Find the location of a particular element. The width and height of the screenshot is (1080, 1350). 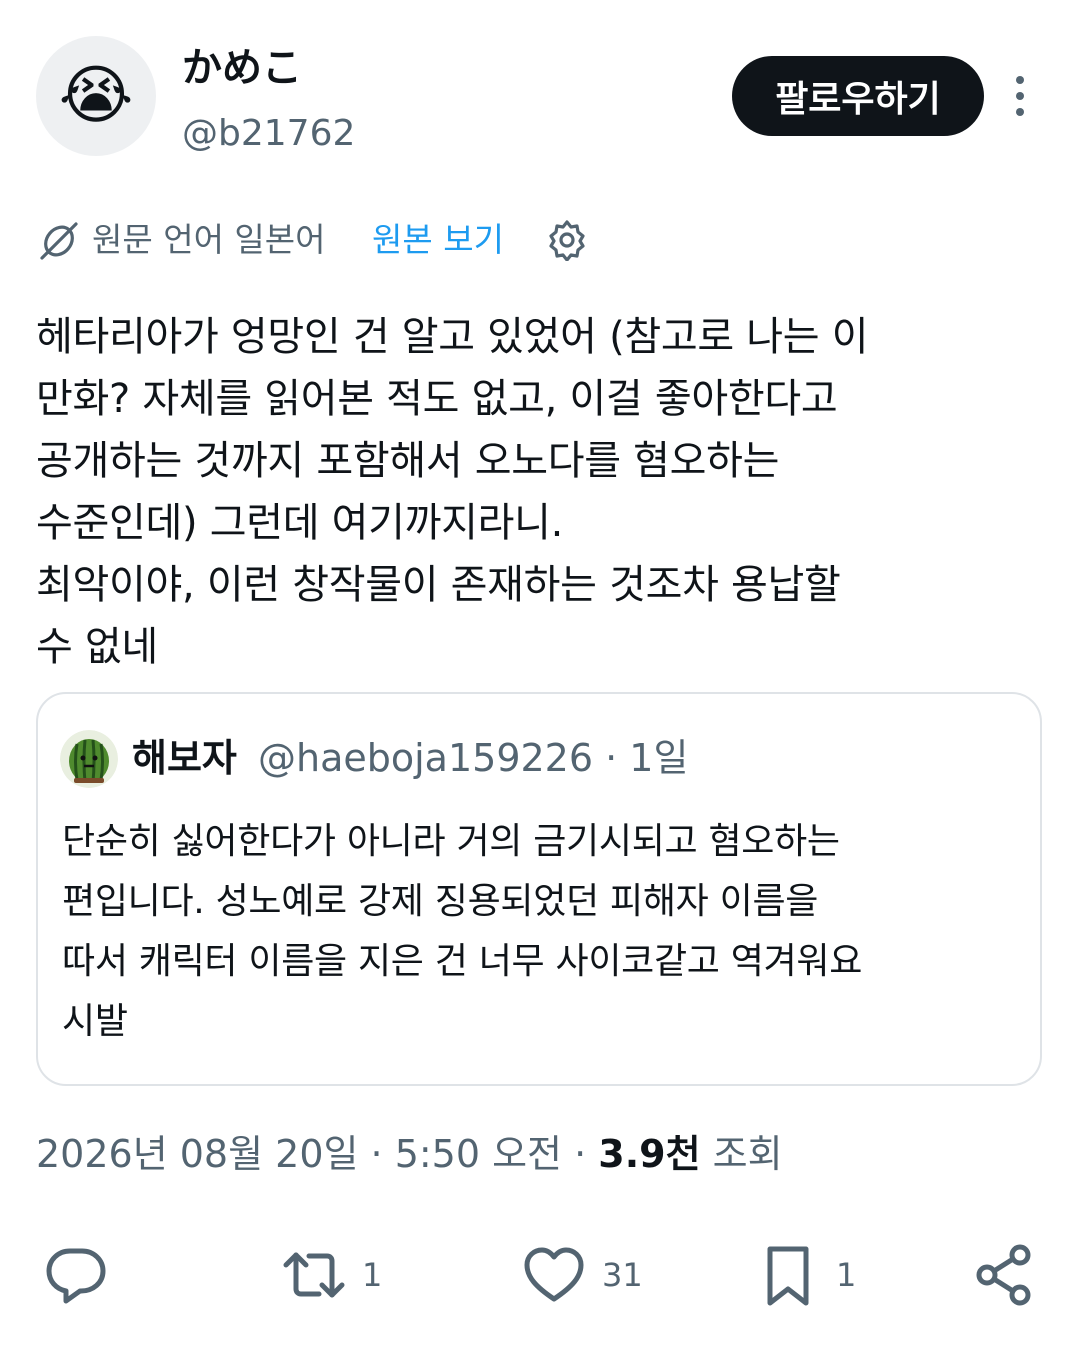

crying-face-emoji: 😭 is located at coordinates (96, 96).